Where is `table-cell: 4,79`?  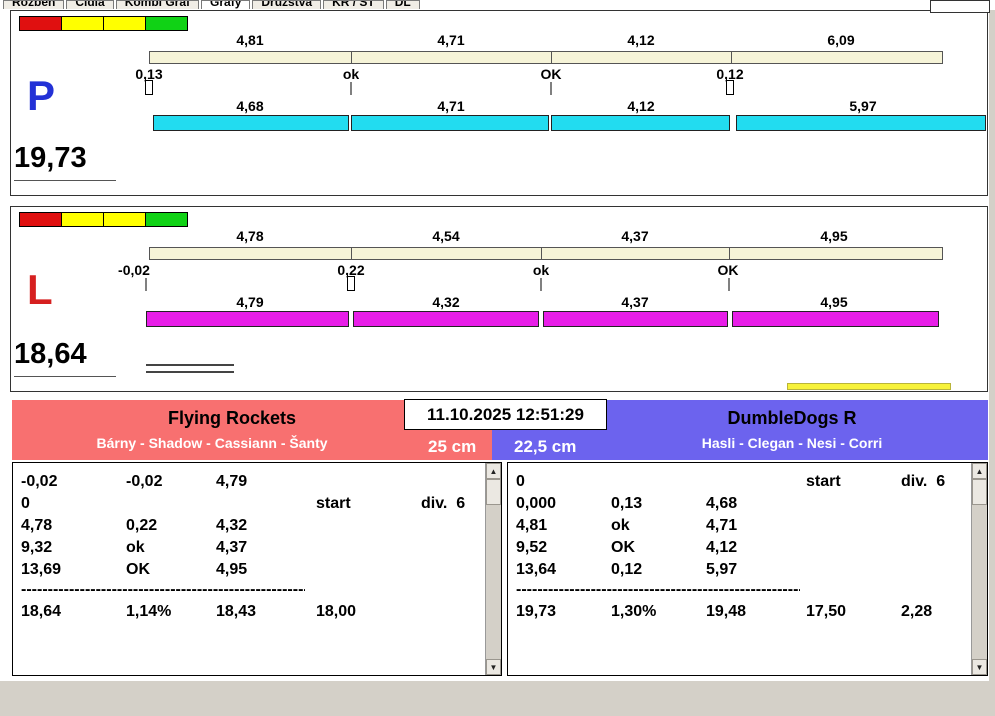 table-cell: 4,79 is located at coordinates (232, 481).